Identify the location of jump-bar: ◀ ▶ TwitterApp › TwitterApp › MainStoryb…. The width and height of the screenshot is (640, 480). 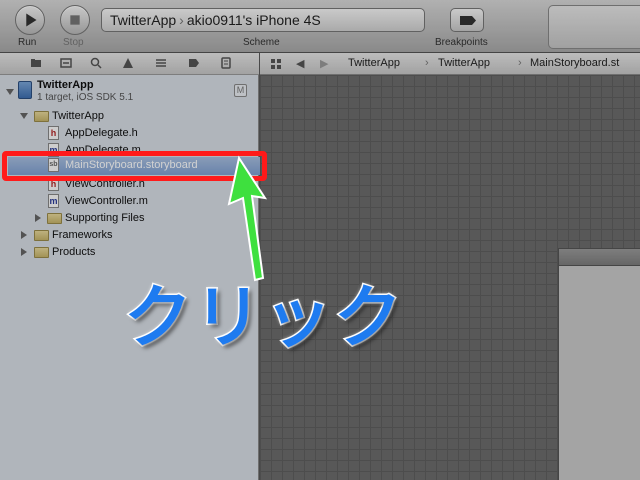
(450, 64).